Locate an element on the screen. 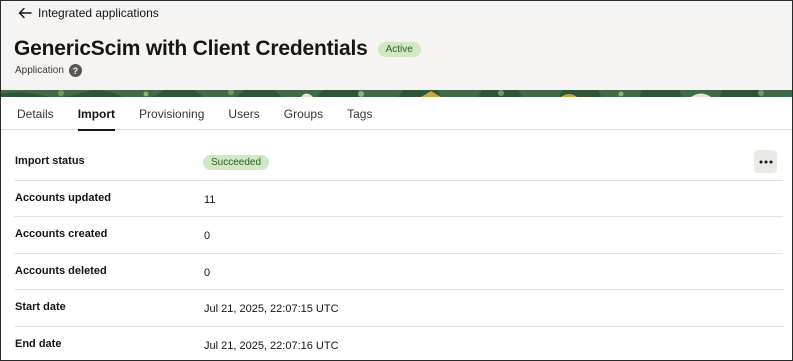  tab-users: Users is located at coordinates (243, 113).